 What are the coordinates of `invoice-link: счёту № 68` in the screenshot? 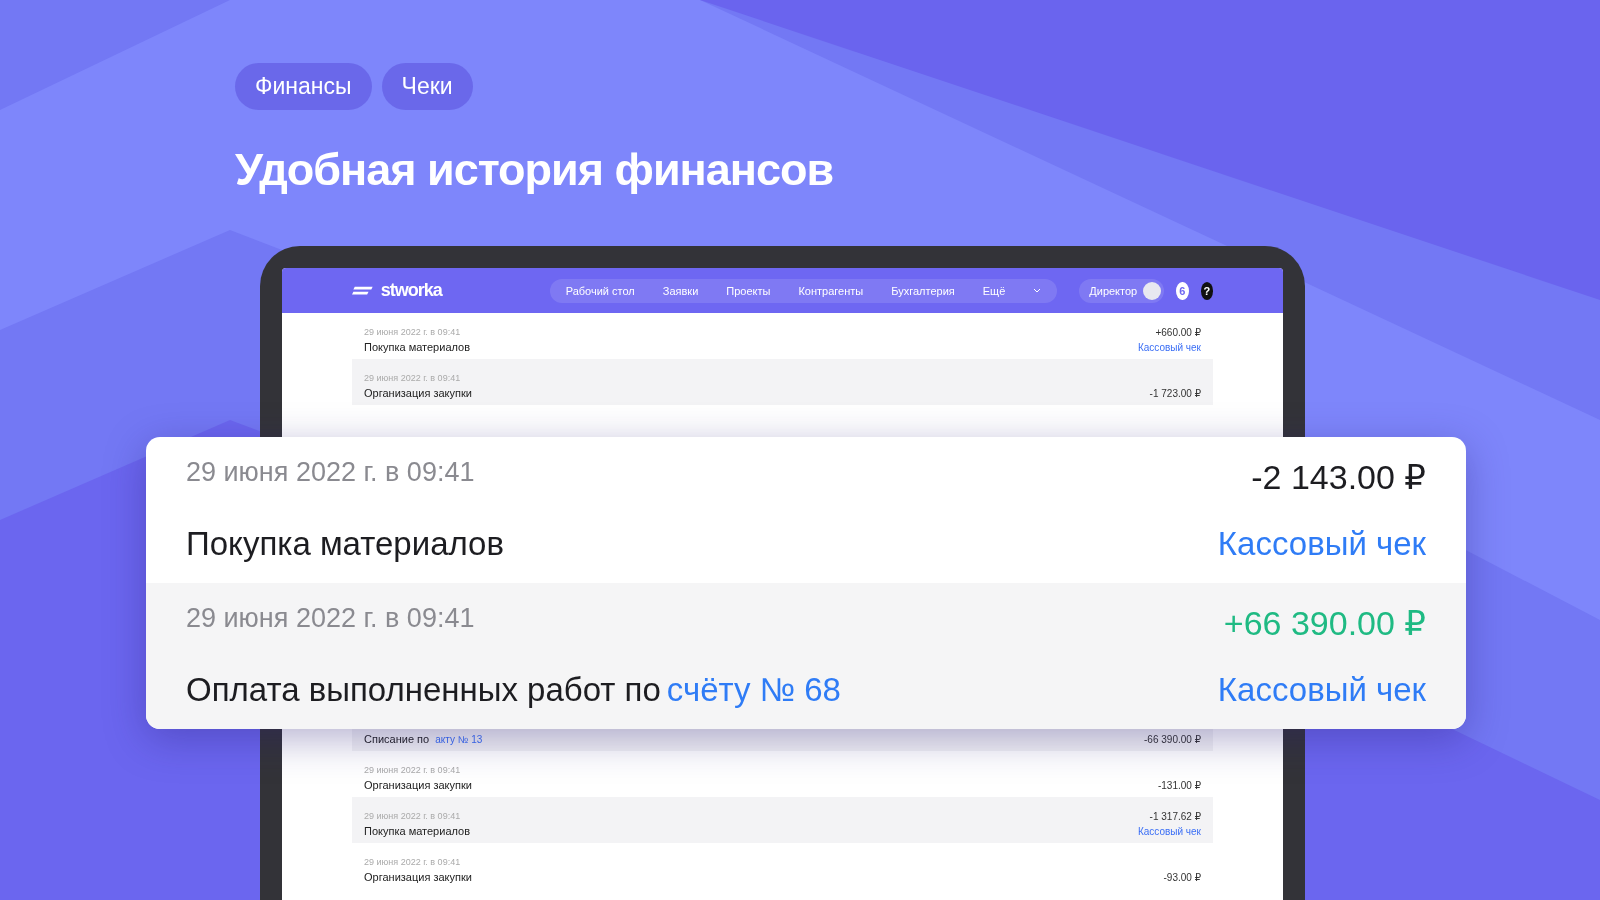 It's located at (753, 690).